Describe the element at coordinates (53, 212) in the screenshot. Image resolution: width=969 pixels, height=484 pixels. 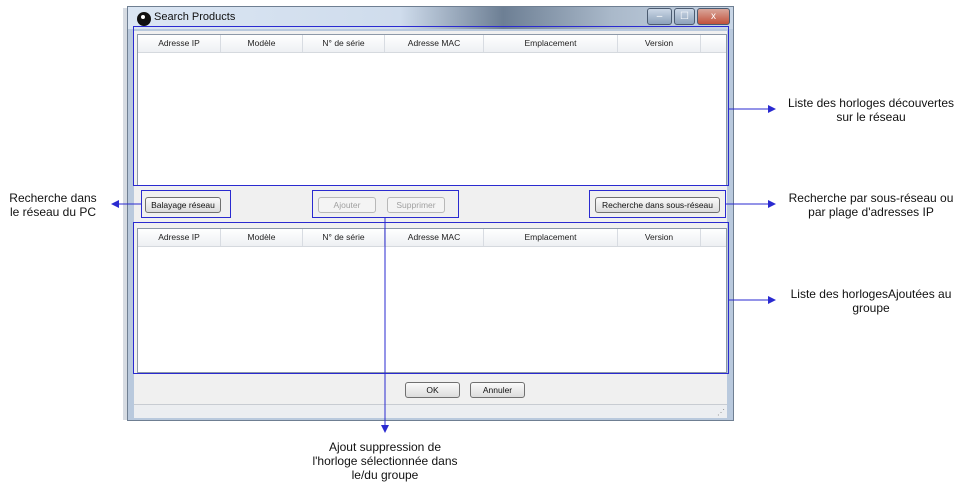
I see `annotation-scan-line2: le réseau du PC` at that location.